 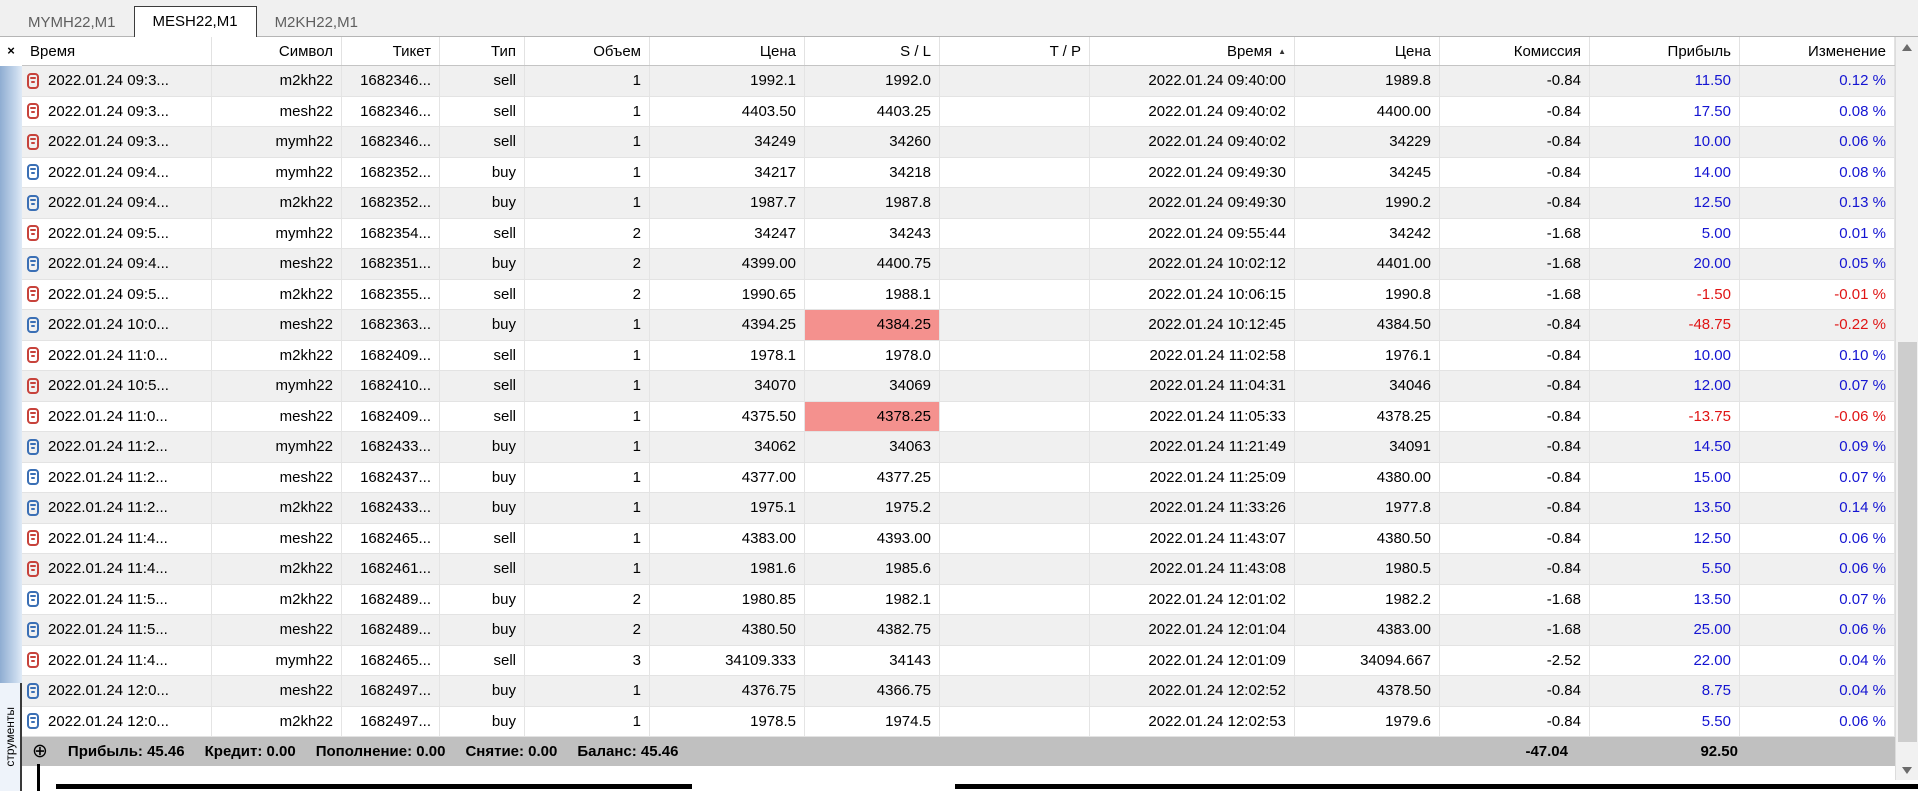 What do you see at coordinates (277, 630) in the screenshot?
I see `symbol-cell: mesh22` at bounding box center [277, 630].